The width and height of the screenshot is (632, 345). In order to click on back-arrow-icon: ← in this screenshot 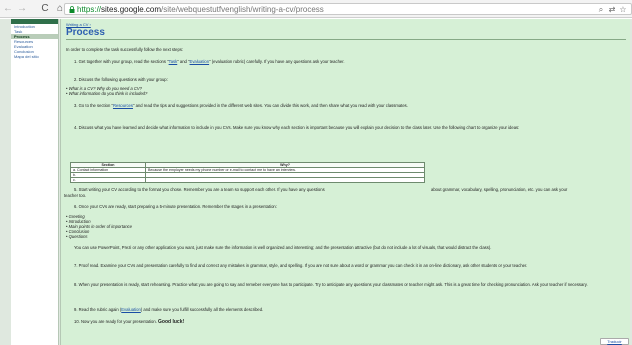, I will do `click(8, 9)`.